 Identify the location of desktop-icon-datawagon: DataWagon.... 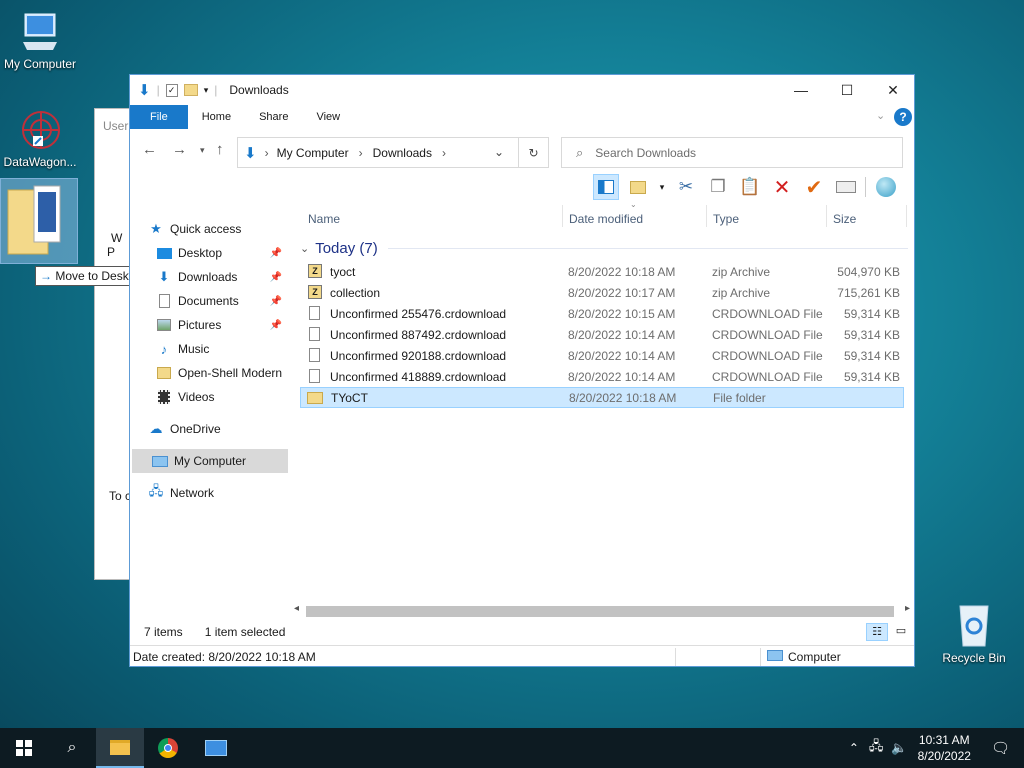
(40, 138).